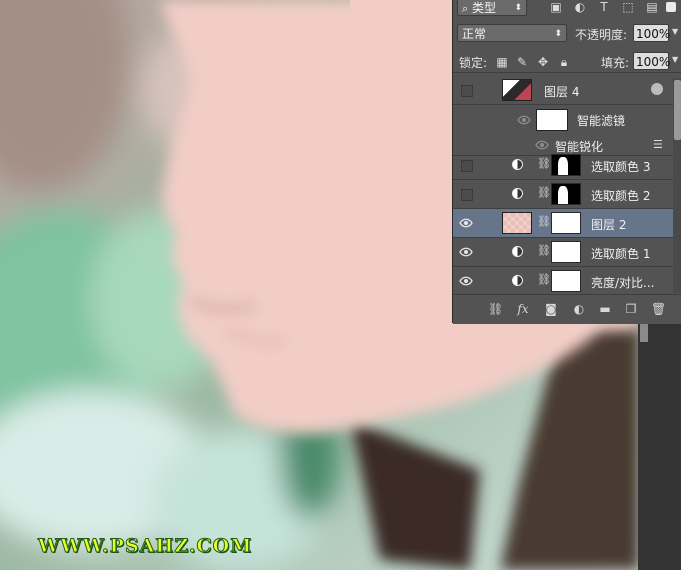  Describe the element at coordinates (677, 185) in the screenshot. I see `layers-scrollbar` at that location.